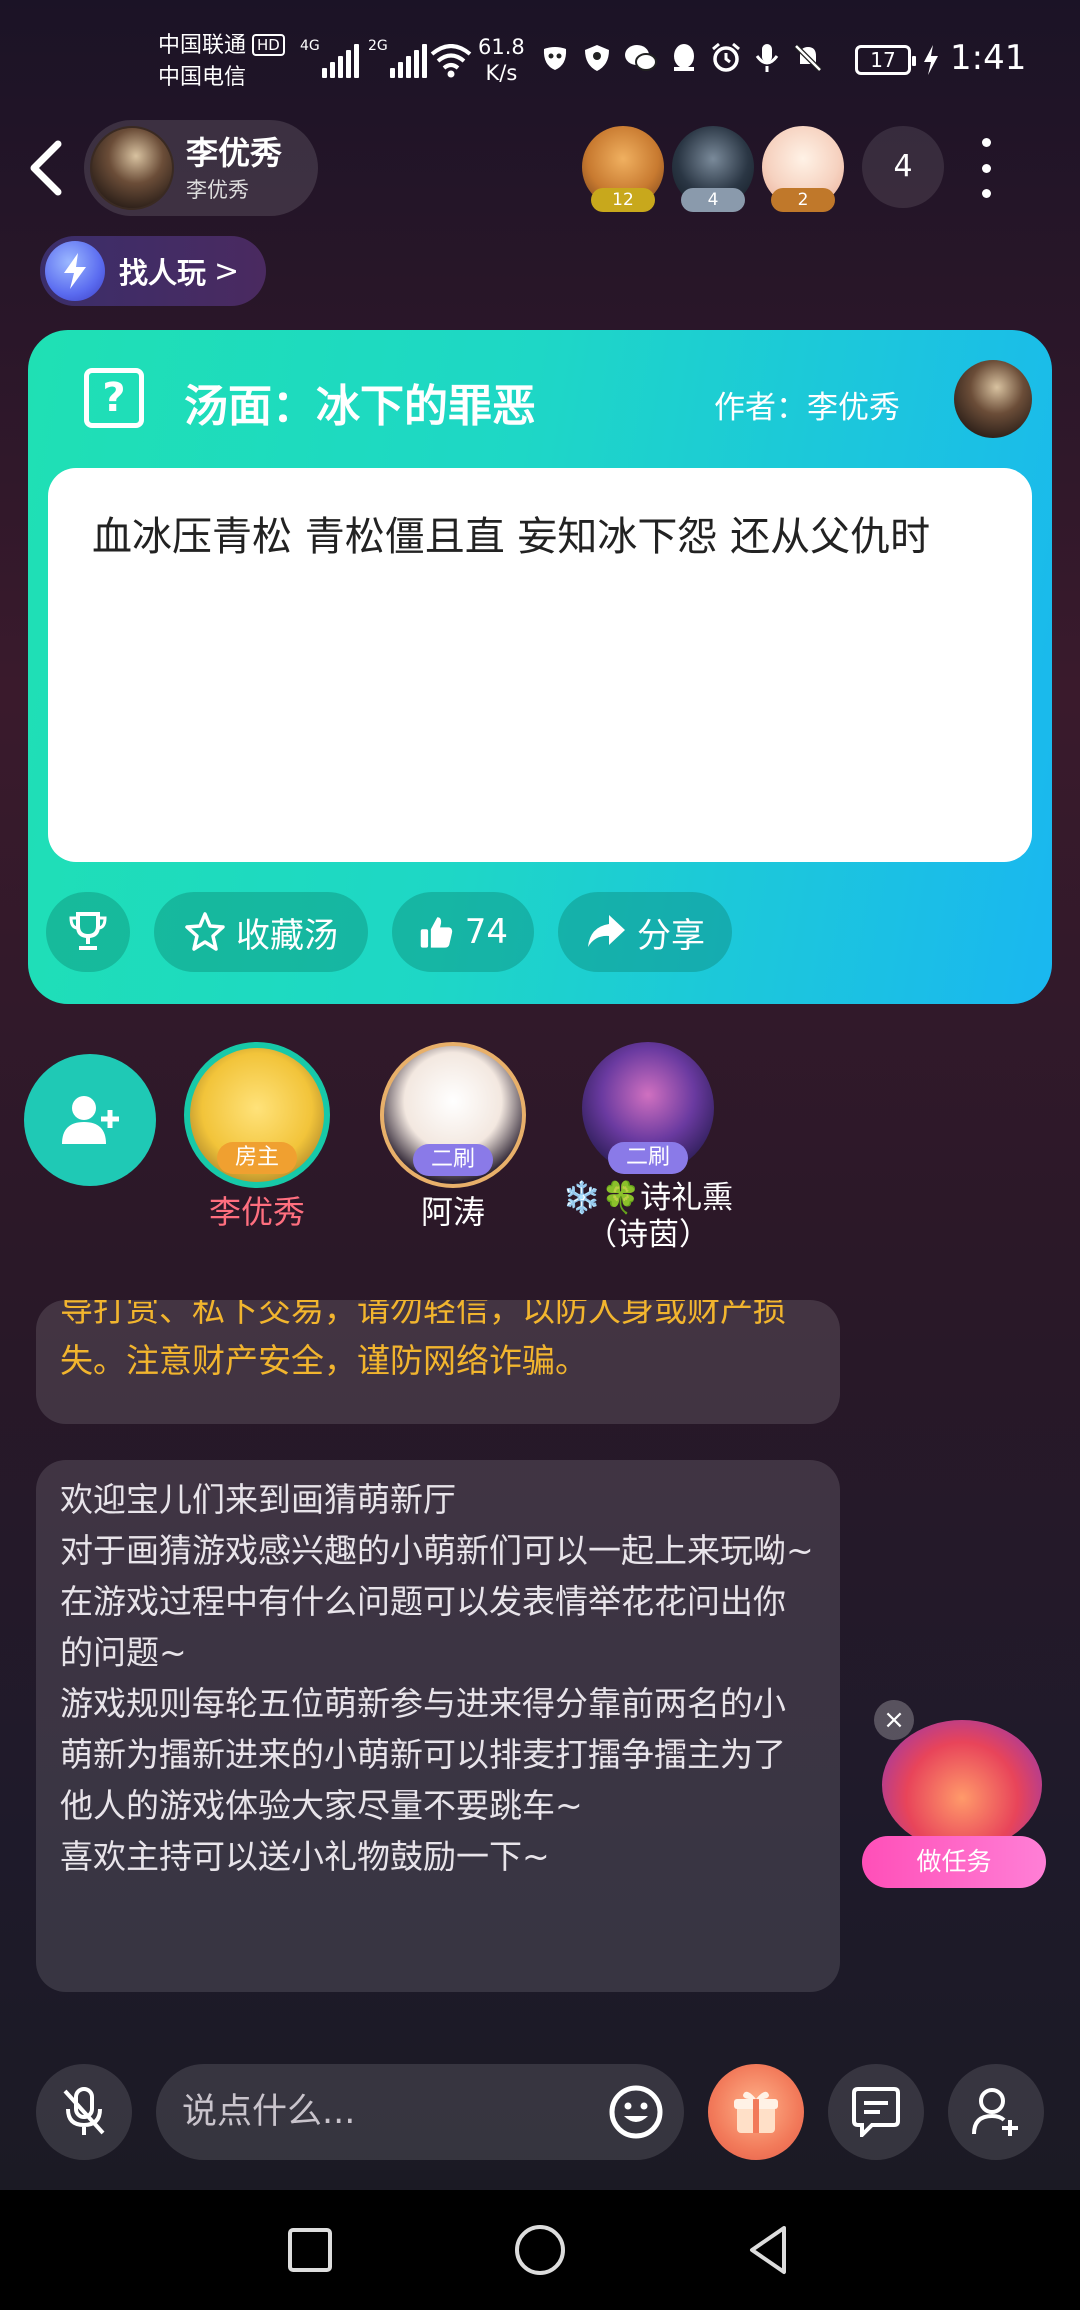 This screenshot has height=2310, width=1080. Describe the element at coordinates (648, 1108) in the screenshot. I see `seat-3-avatar: 二刷` at that location.